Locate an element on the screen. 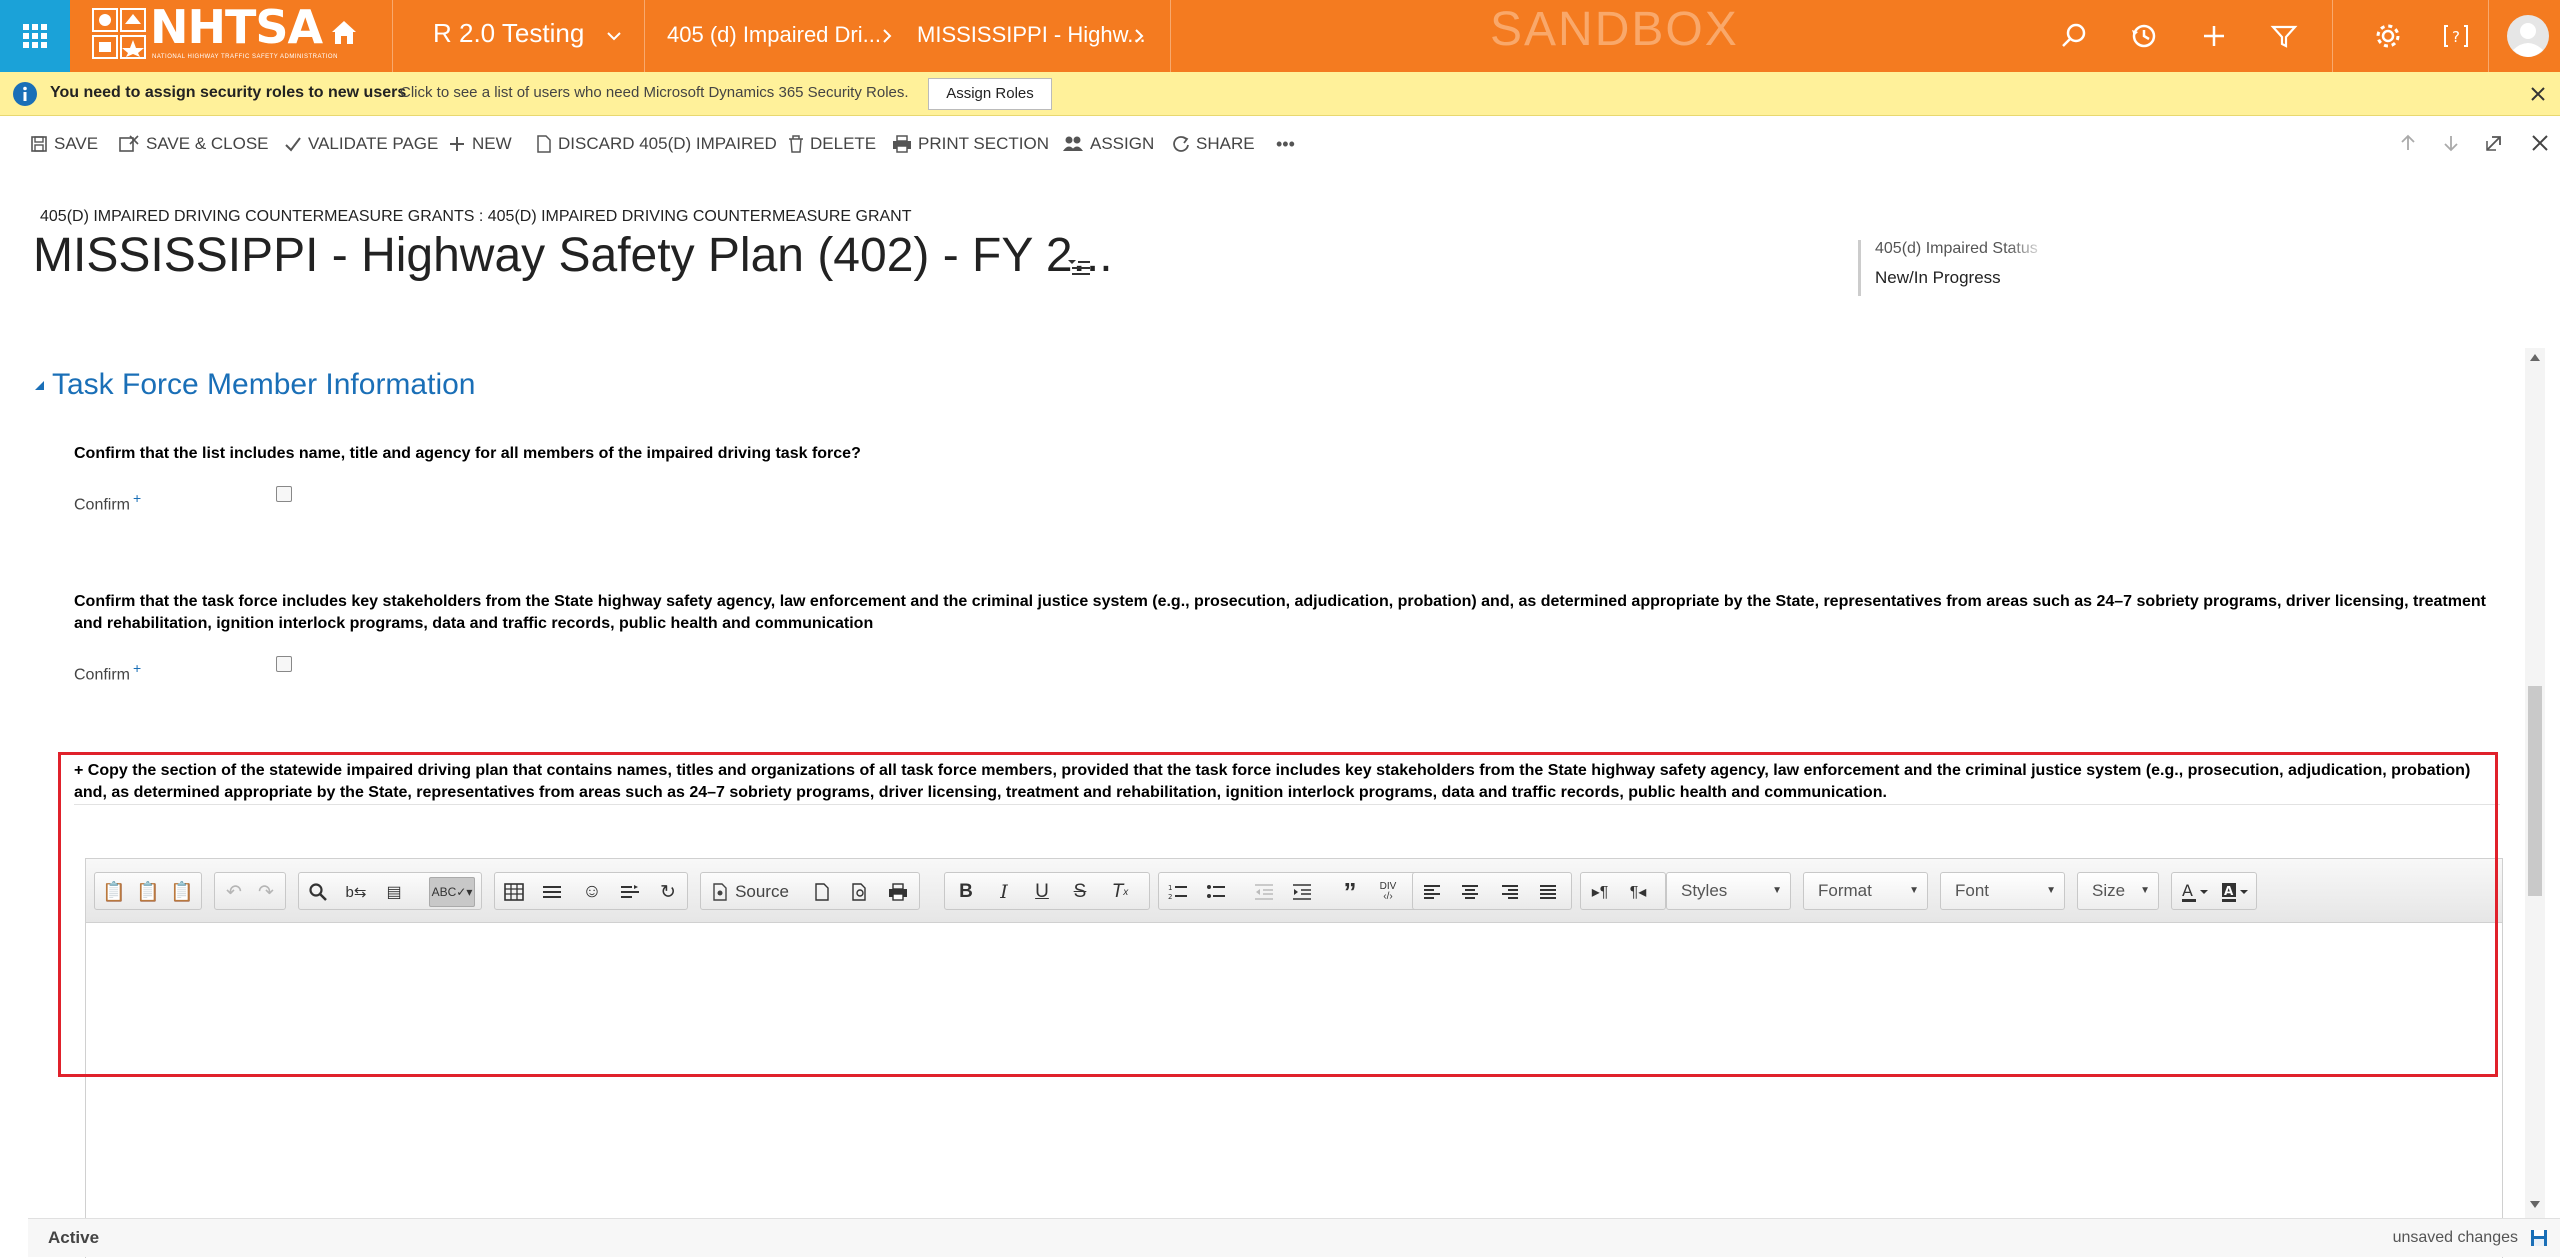 Image resolution: width=2560 pixels, height=1259 pixels. validate-page-button: VALIDATE PAGE is located at coordinates (361, 144).